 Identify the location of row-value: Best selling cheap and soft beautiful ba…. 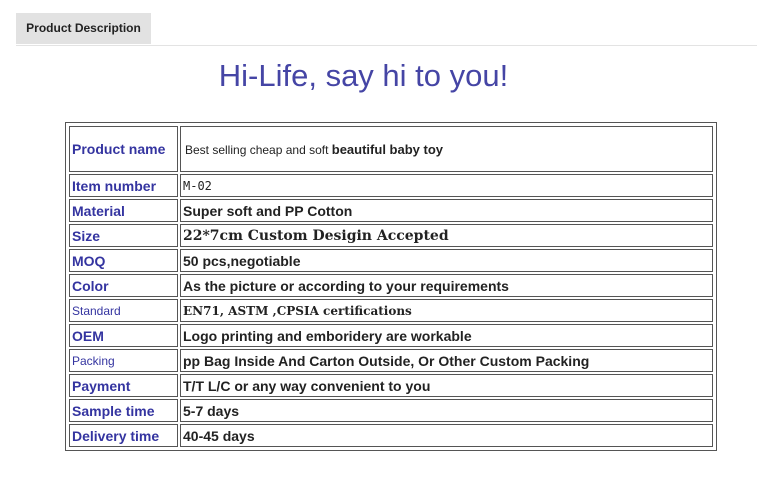
(446, 149).